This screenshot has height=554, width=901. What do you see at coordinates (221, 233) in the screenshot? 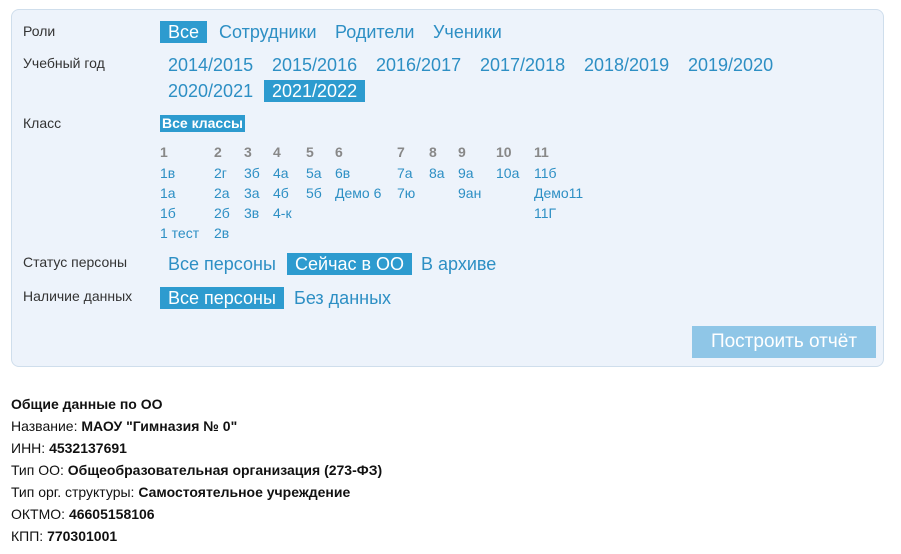
I see `class-item: 2в` at bounding box center [221, 233].